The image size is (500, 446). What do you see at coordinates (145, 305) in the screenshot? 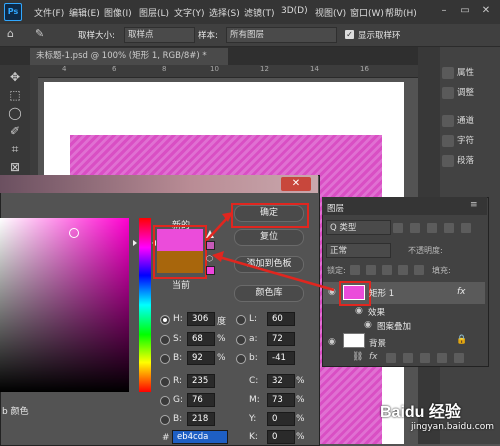
I see `hue-slider` at bounding box center [145, 305].